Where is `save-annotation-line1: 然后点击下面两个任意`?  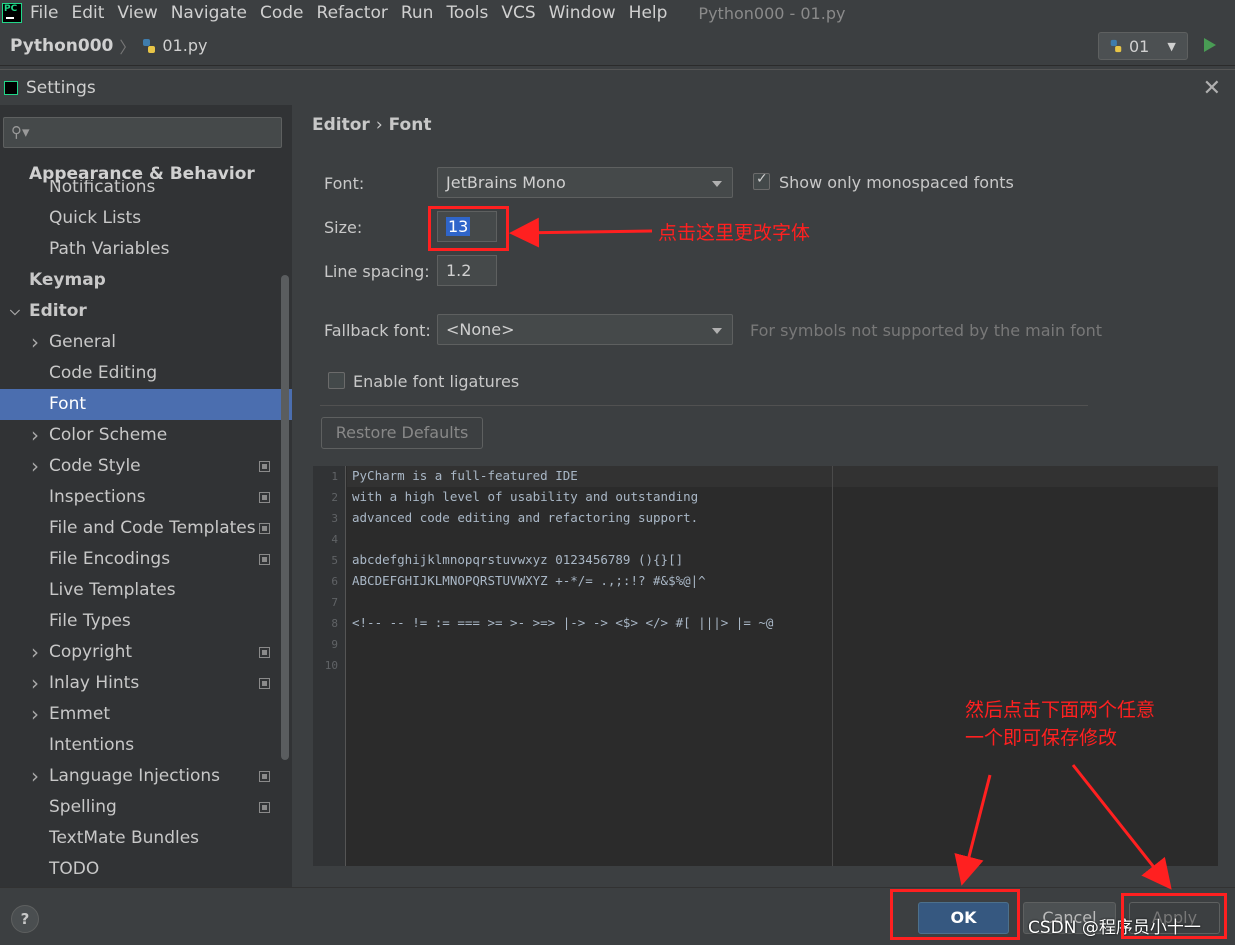 save-annotation-line1: 然后点击下面两个任意 is located at coordinates (1060, 710).